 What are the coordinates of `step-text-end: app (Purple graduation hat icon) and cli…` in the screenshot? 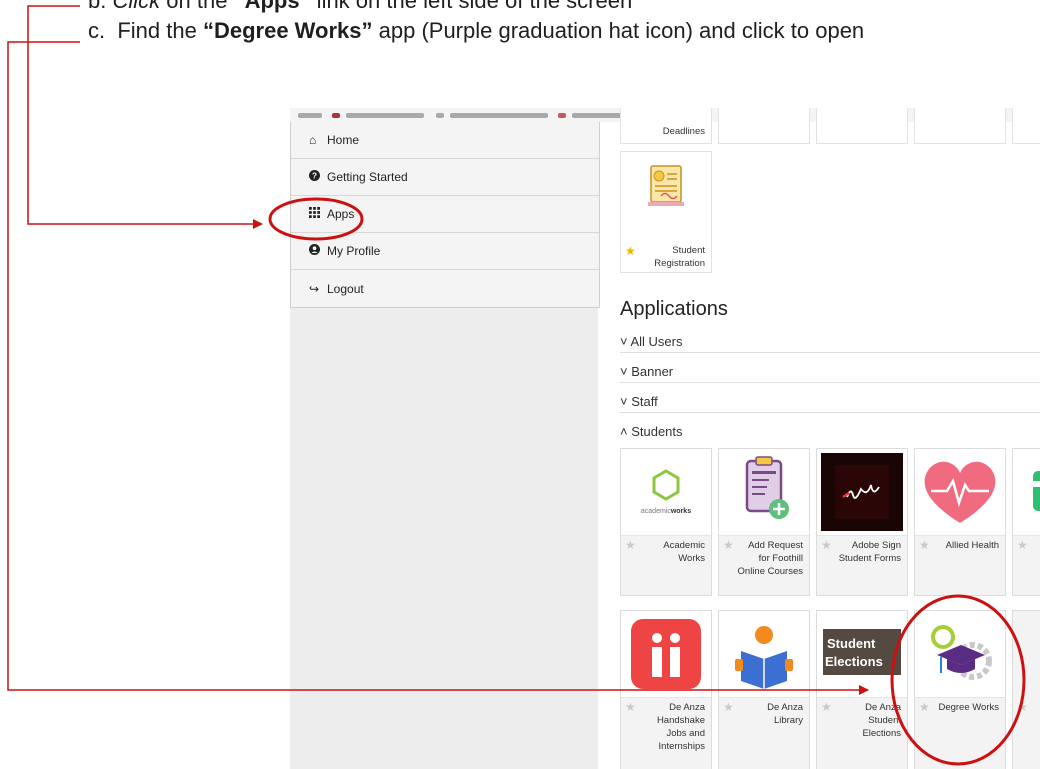 It's located at (618, 30).